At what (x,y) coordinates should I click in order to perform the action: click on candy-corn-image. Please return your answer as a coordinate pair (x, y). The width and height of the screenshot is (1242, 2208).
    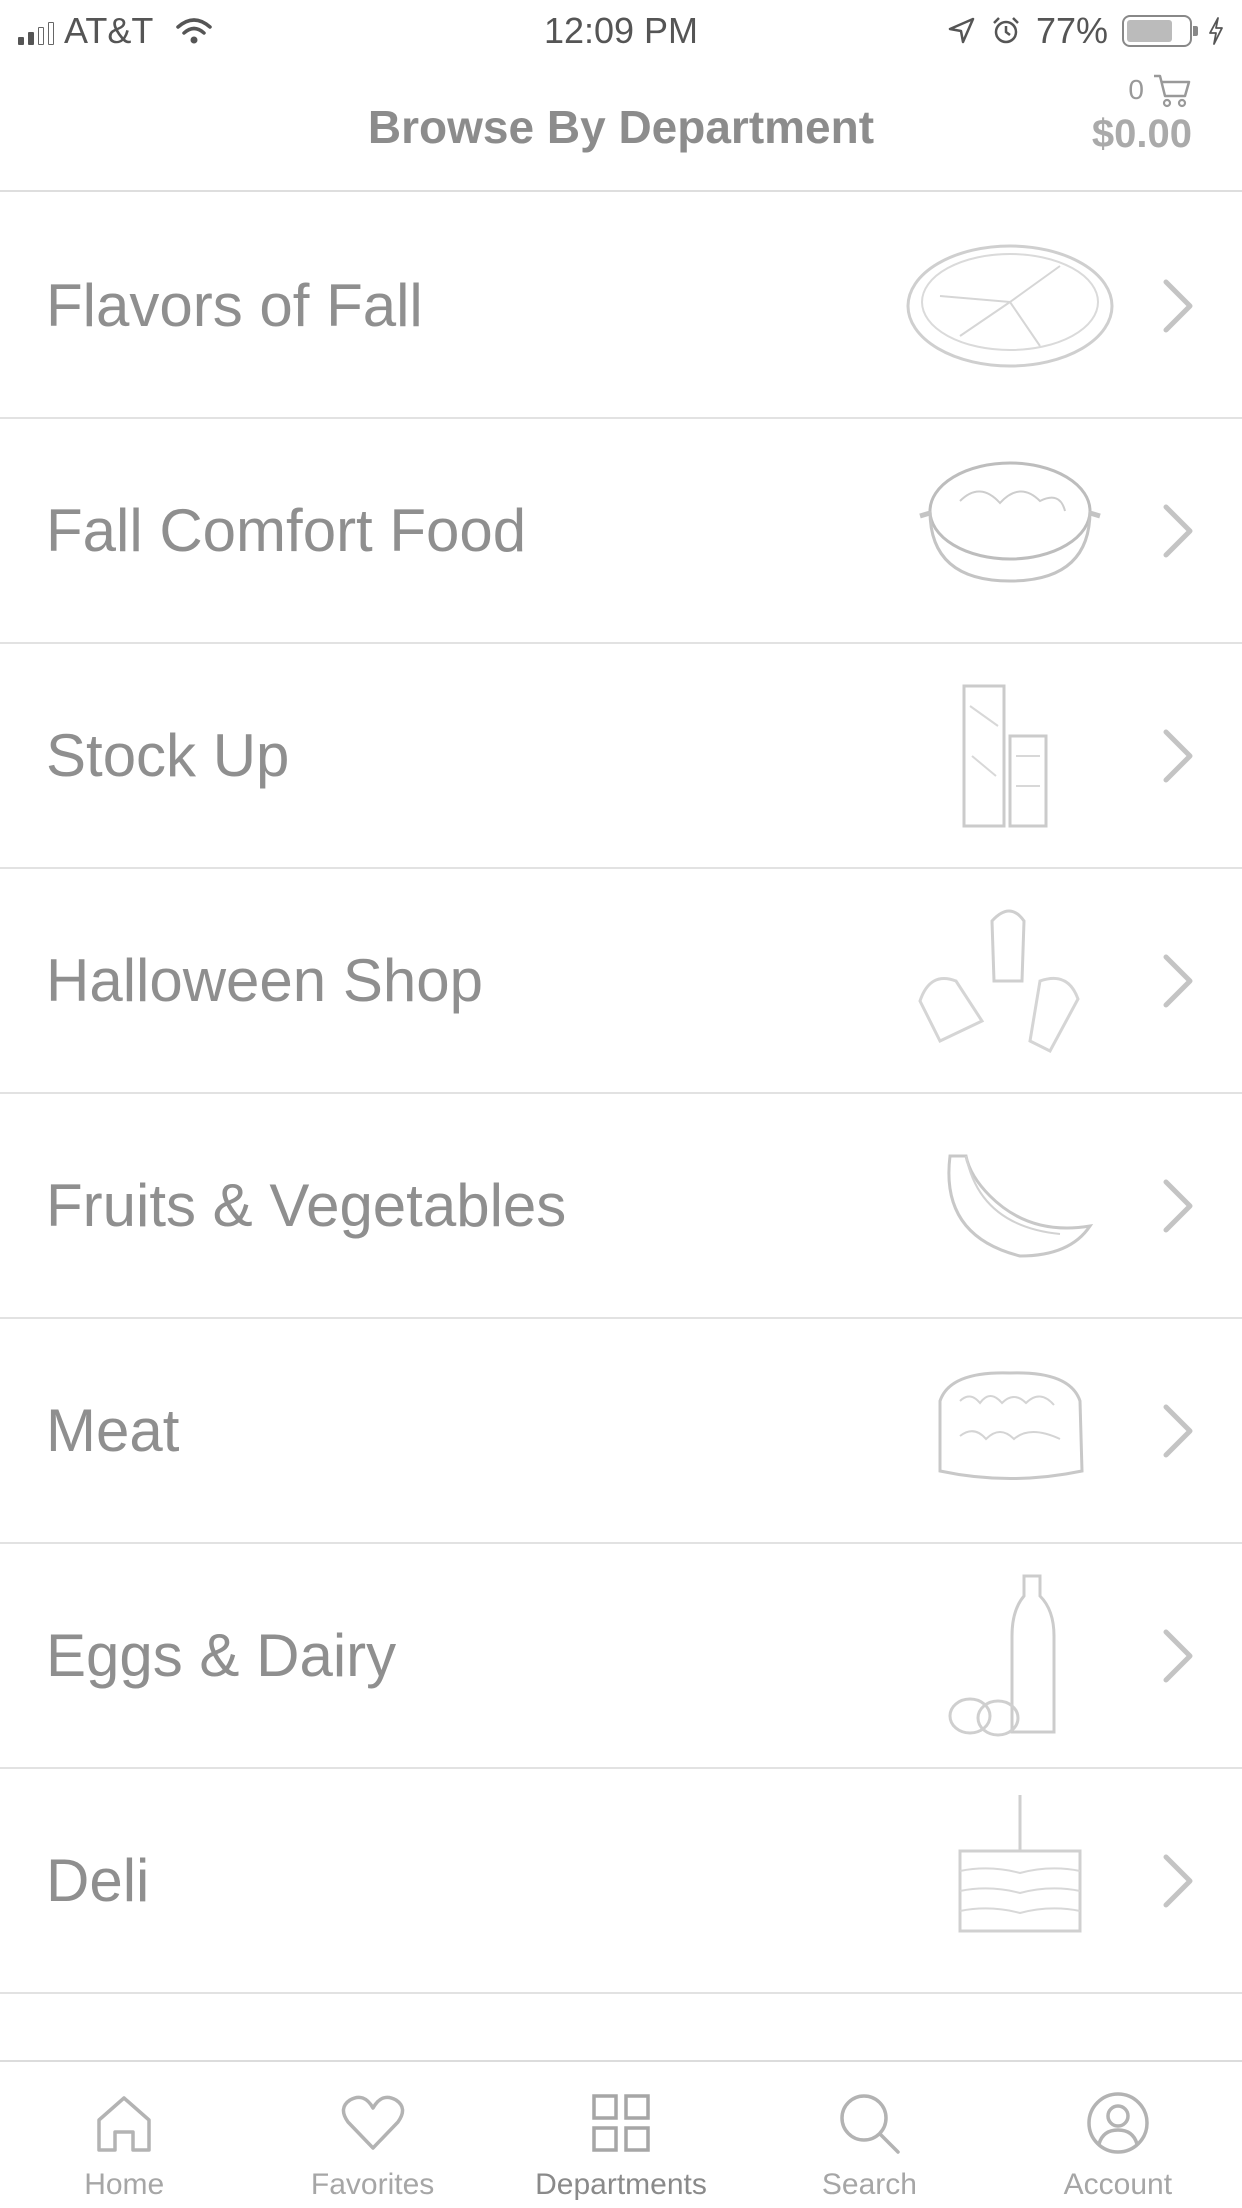
    Looking at the image, I should click on (999, 981).